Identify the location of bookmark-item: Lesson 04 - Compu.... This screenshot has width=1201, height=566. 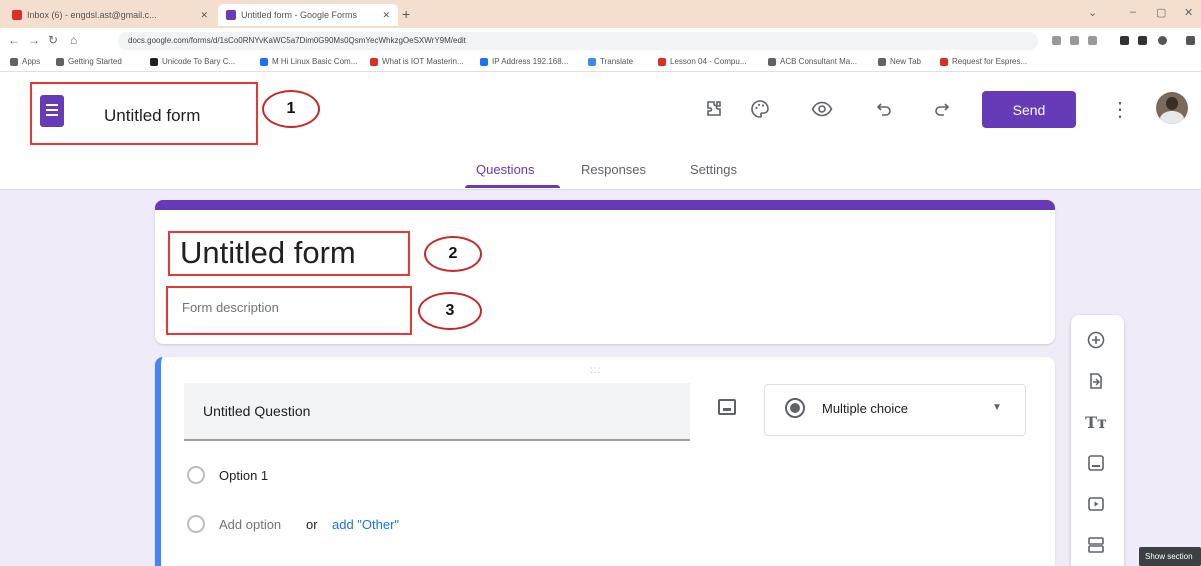
(702, 61).